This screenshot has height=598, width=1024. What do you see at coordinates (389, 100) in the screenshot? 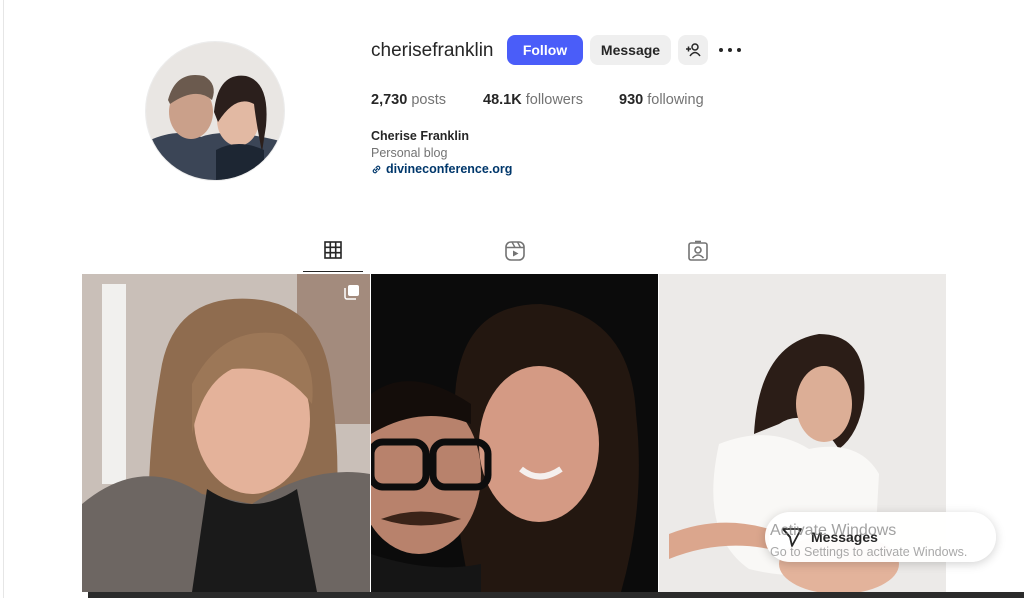
I see `posts-count: 2,730` at bounding box center [389, 100].